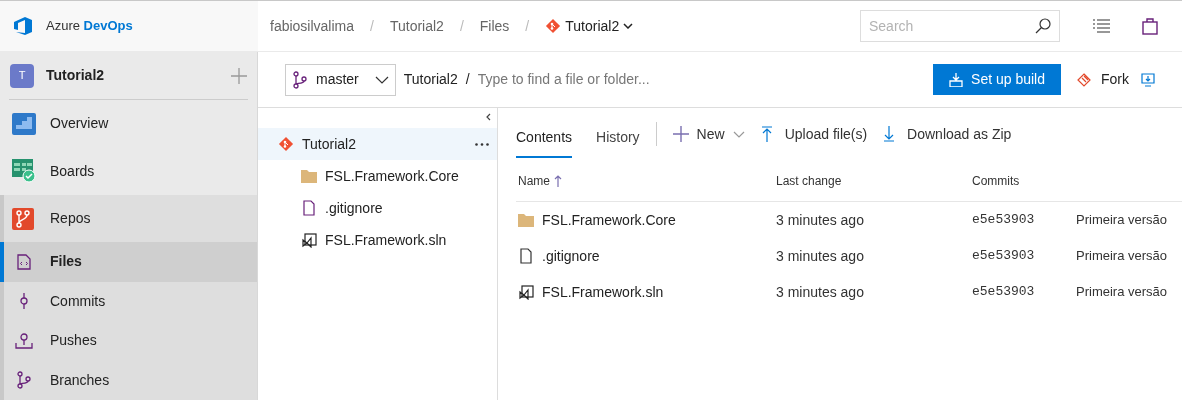 This screenshot has height=400, width=1182. I want to click on board-check-icon, so click(24, 171).